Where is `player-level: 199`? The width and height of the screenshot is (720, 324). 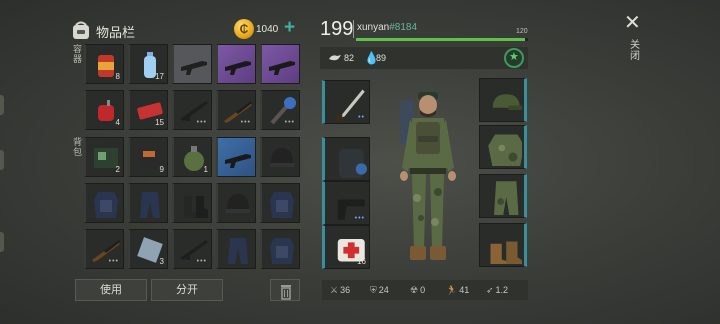 player-level: 199 is located at coordinates (337, 29).